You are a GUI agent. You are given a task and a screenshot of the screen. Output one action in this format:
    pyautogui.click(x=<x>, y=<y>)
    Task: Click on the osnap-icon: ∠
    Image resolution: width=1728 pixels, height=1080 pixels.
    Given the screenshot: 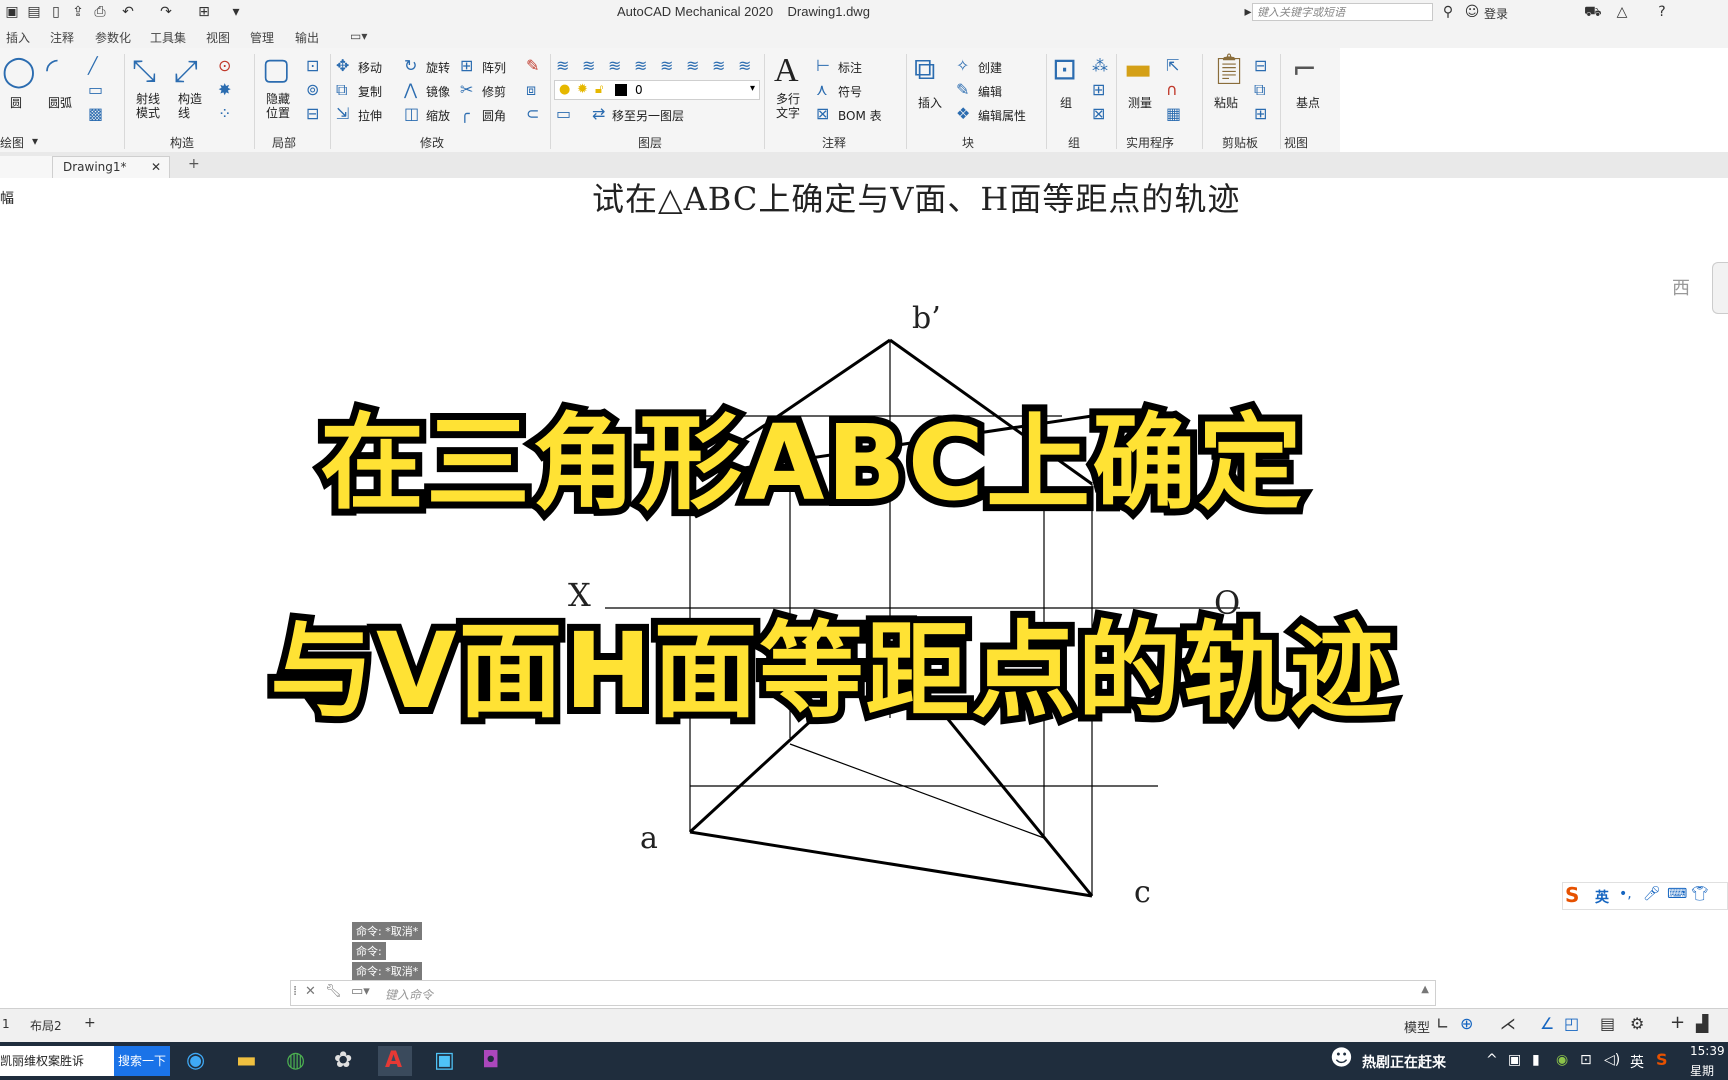 What is the action you would take?
    pyautogui.click(x=1547, y=1023)
    